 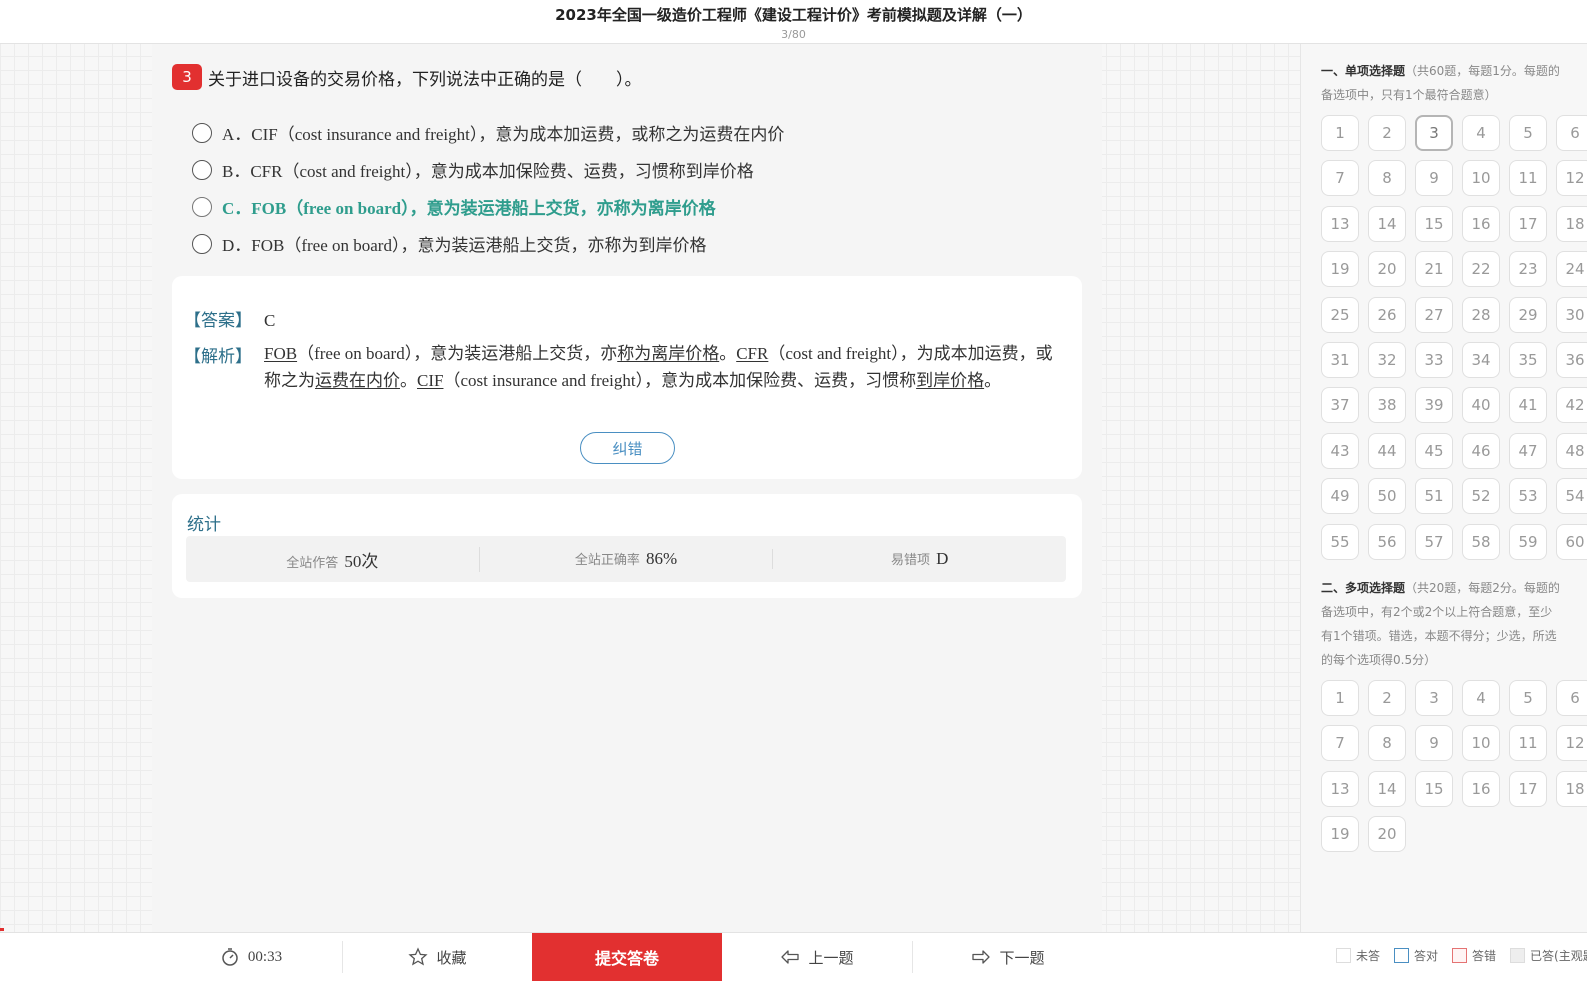 What do you see at coordinates (1340, 743) in the screenshot?
I see `section2-question-7: 7` at bounding box center [1340, 743].